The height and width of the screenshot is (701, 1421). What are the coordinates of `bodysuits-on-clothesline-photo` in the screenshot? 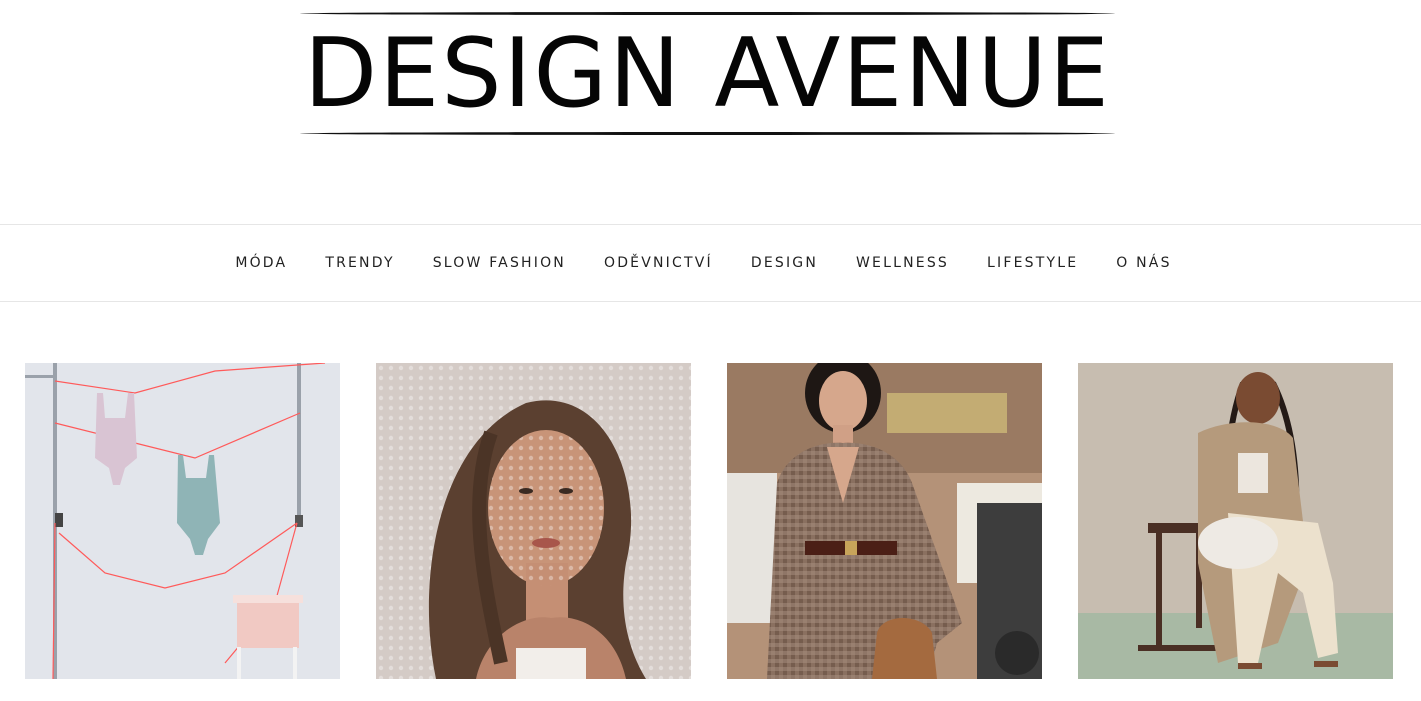 It's located at (182, 521).